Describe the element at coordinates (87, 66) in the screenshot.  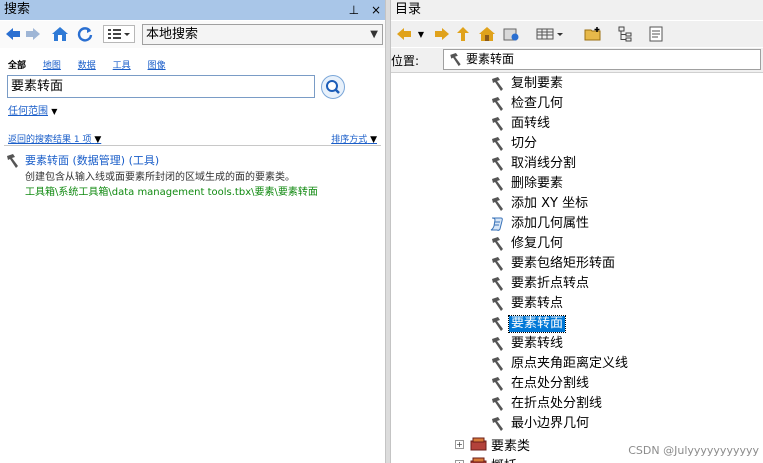
I see `tab-data: 数据` at that location.